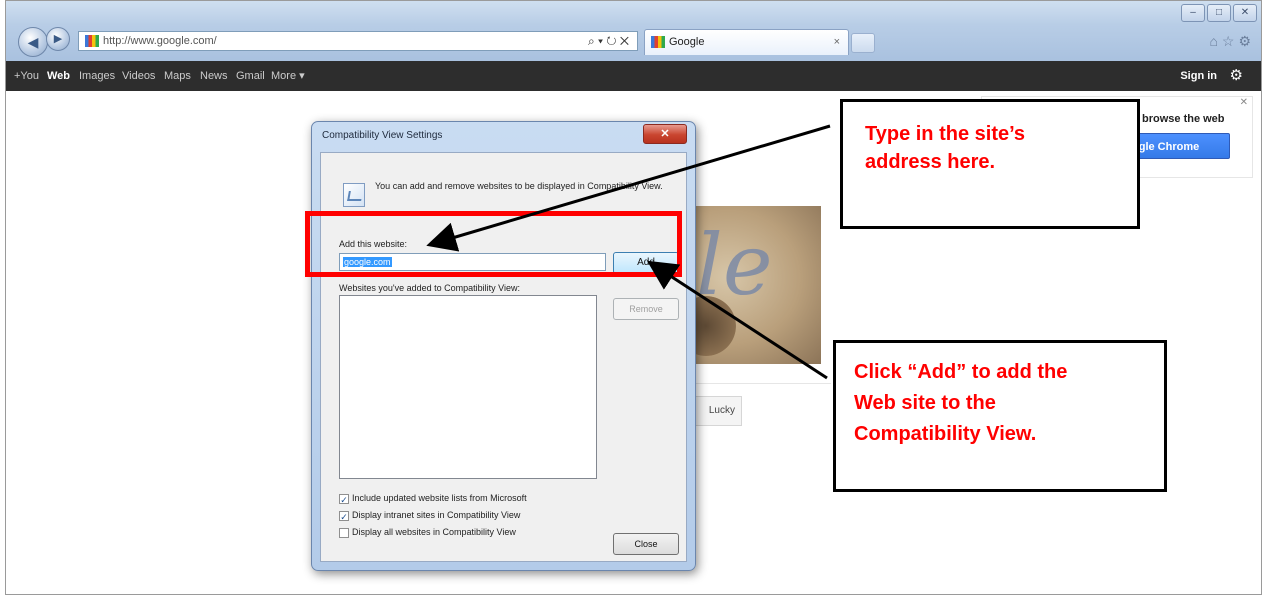 The height and width of the screenshot is (595, 1268). I want to click on navigation-buttons: ◀ ▶, so click(45, 39).